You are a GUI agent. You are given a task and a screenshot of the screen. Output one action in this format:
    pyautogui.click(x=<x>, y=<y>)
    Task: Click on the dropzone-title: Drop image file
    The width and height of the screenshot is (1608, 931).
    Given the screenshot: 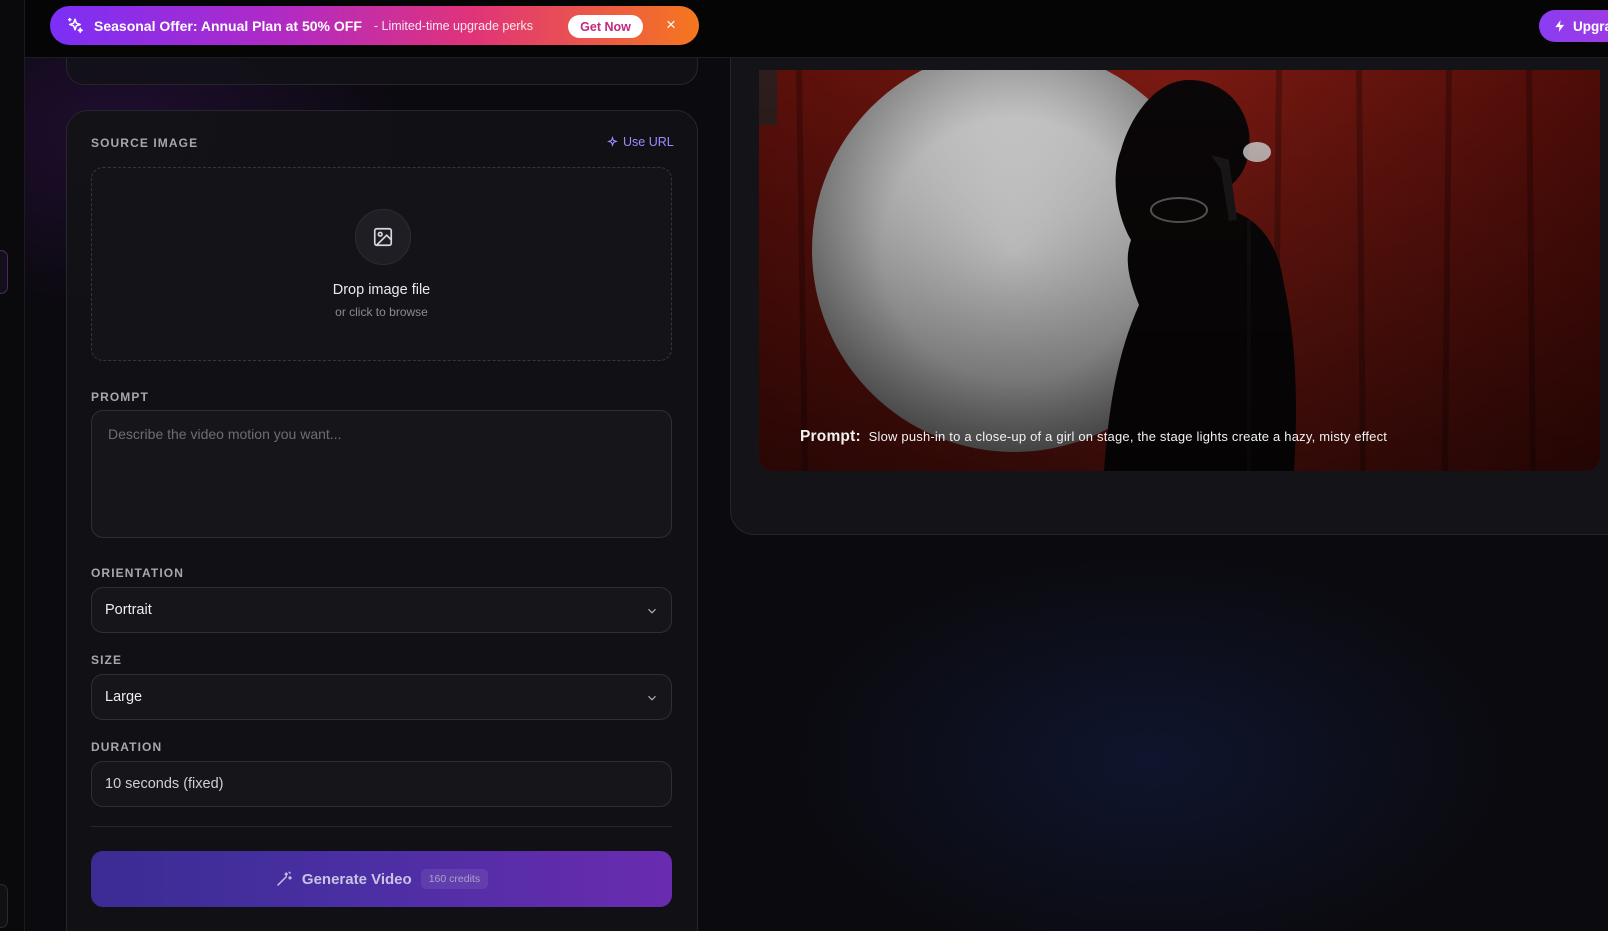 What is the action you would take?
    pyautogui.click(x=381, y=290)
    